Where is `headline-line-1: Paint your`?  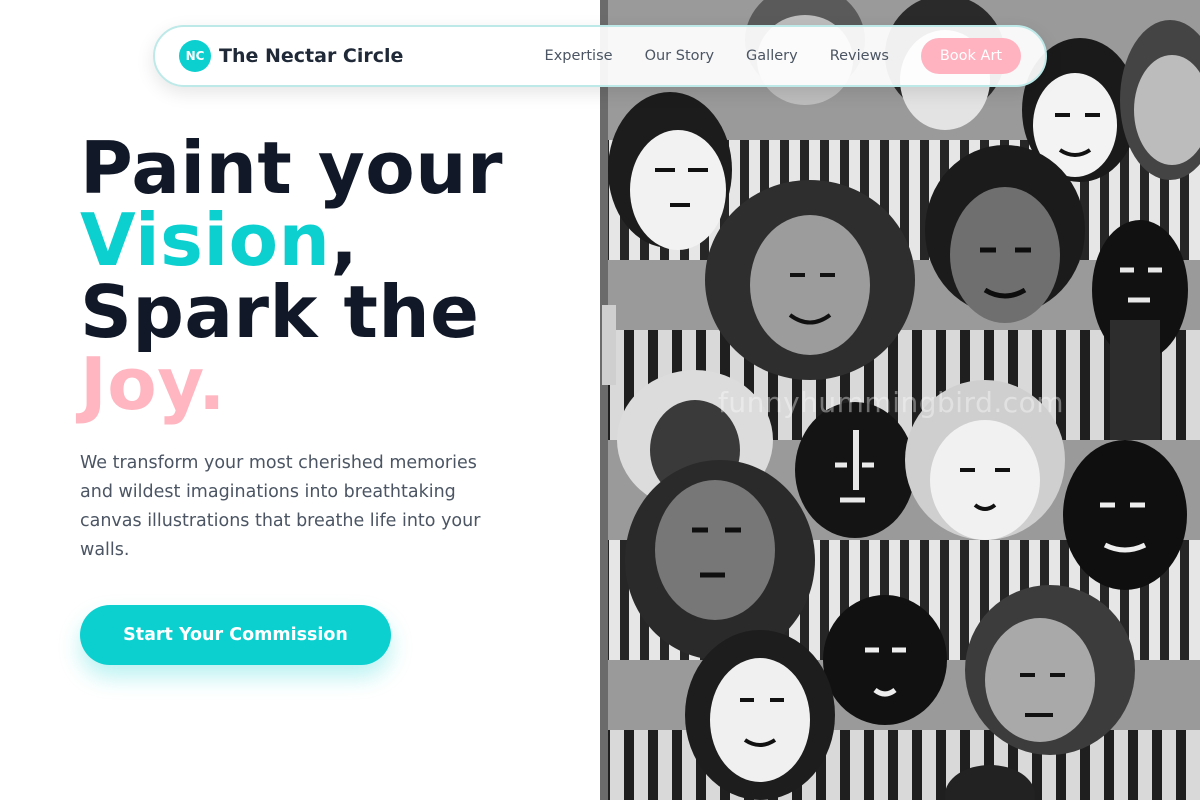
headline-line-1: Paint your is located at coordinates (292, 168).